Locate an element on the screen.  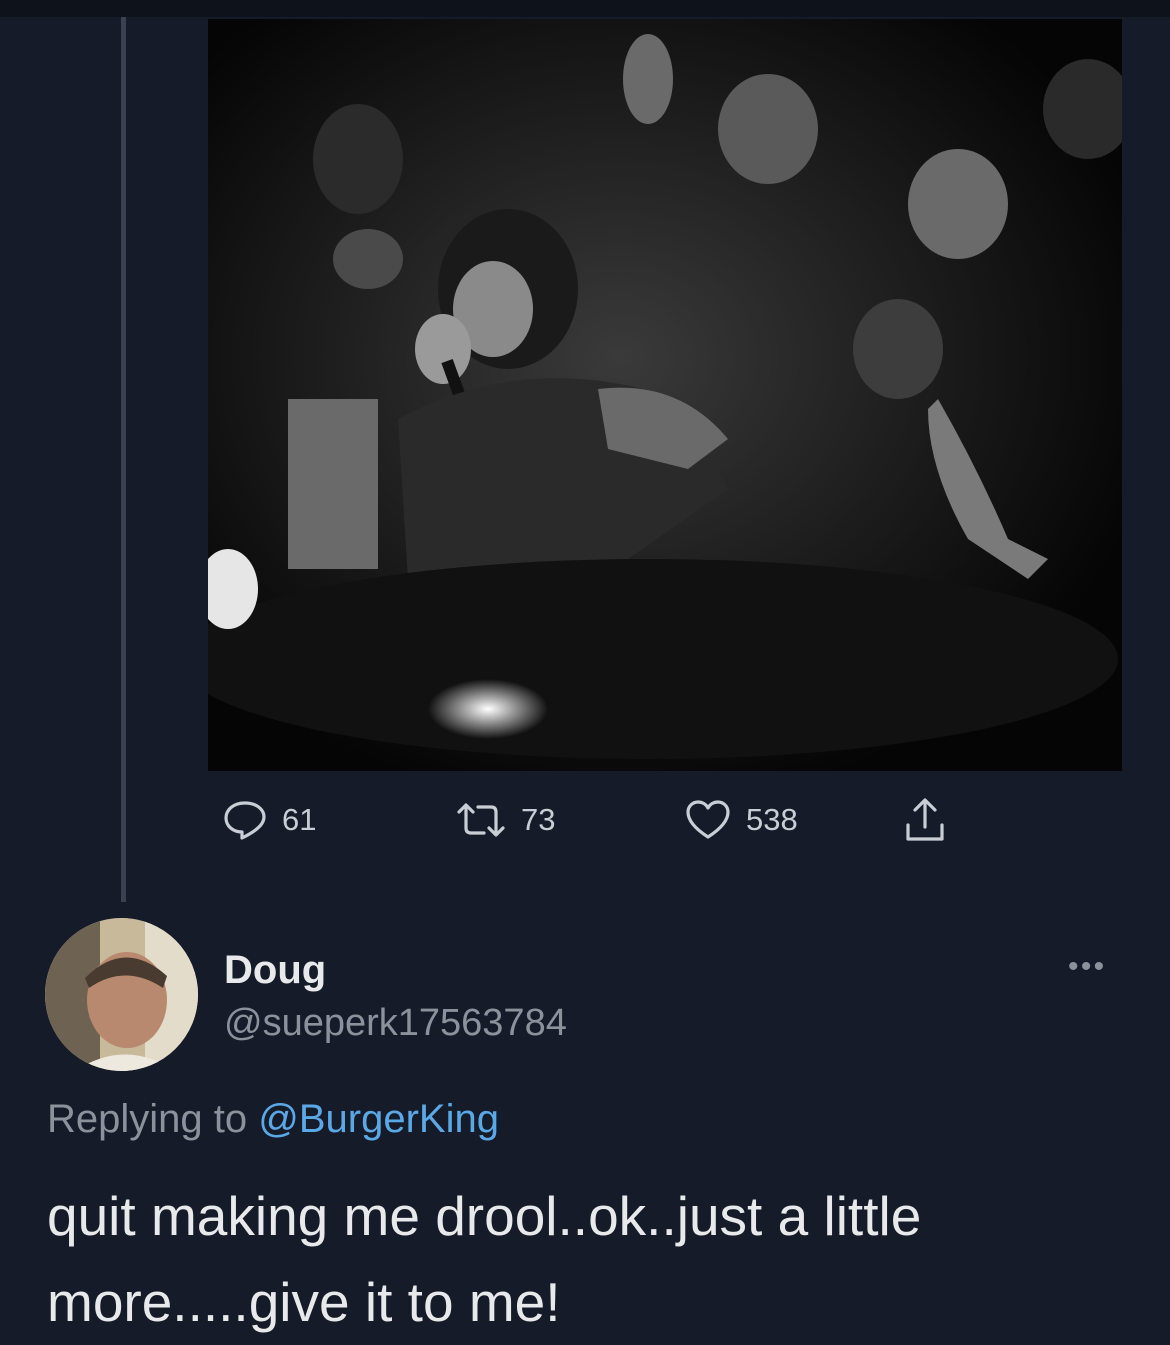
reply-count: 61 is located at coordinates (299, 819).